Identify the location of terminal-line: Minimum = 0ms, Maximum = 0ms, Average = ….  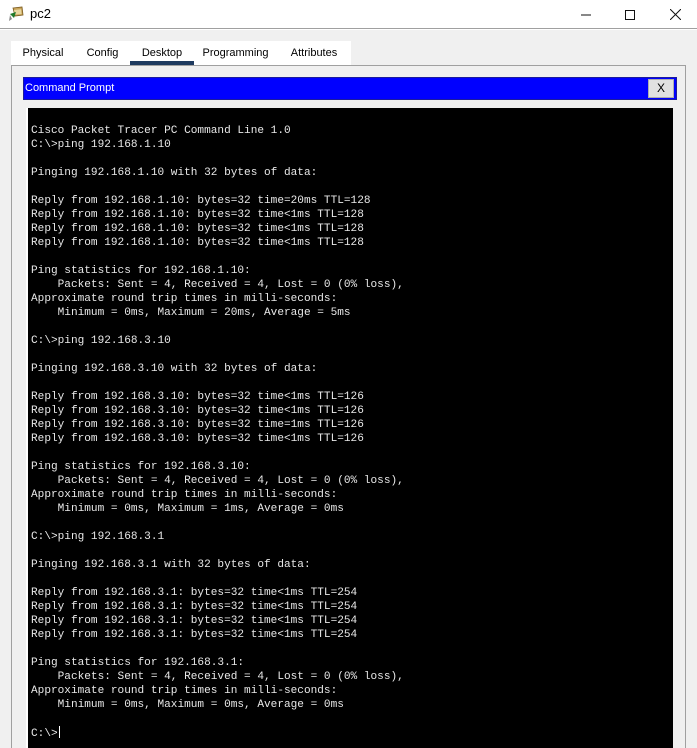
(187, 705).